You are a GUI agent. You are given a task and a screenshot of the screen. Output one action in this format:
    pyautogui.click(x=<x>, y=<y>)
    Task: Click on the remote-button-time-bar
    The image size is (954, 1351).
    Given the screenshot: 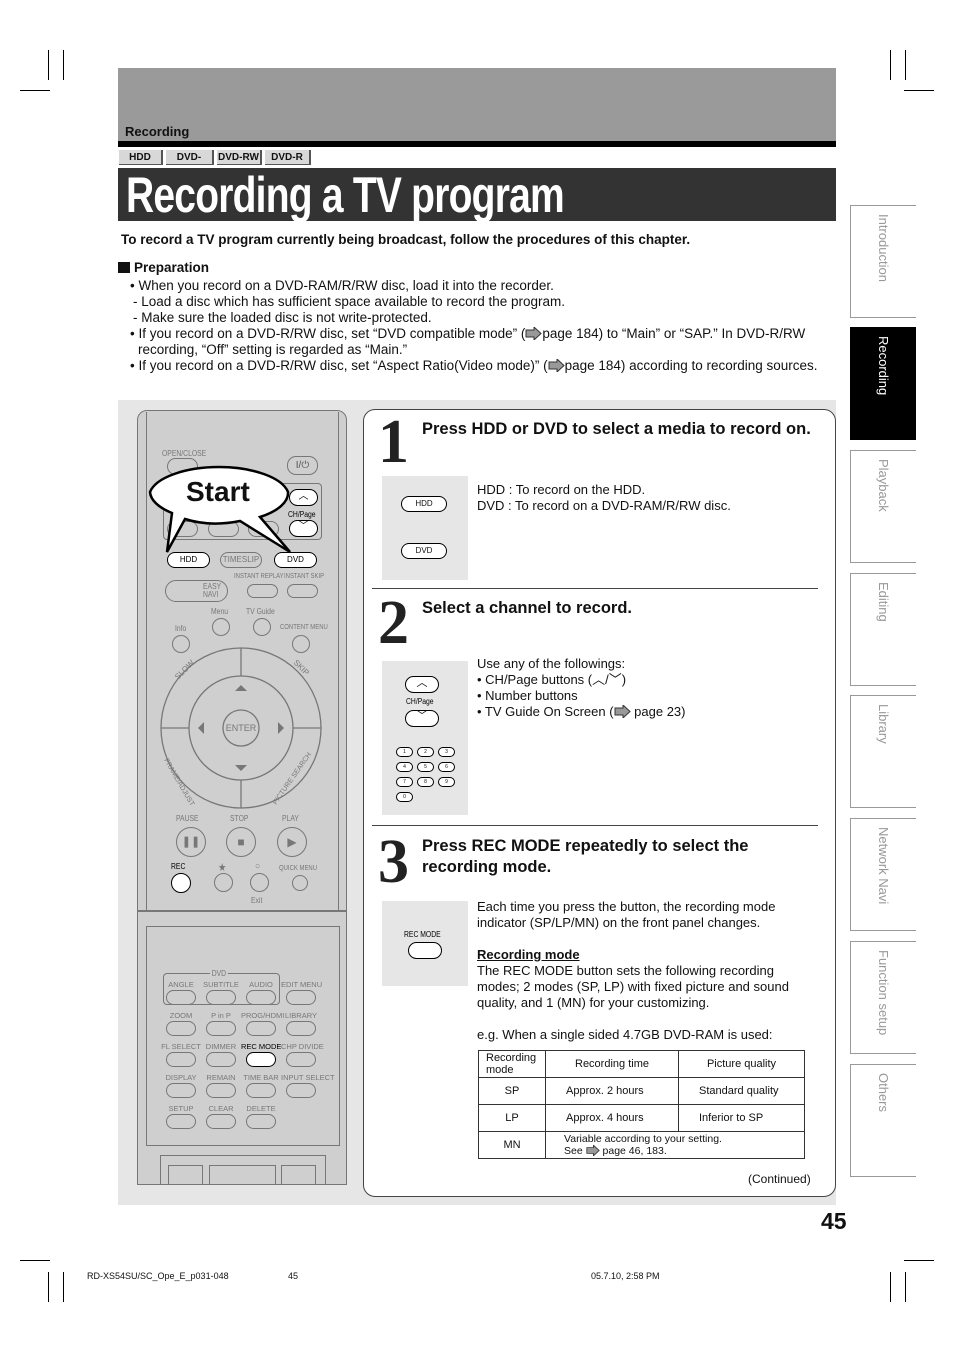 What is the action you would take?
    pyautogui.click(x=261, y=1090)
    